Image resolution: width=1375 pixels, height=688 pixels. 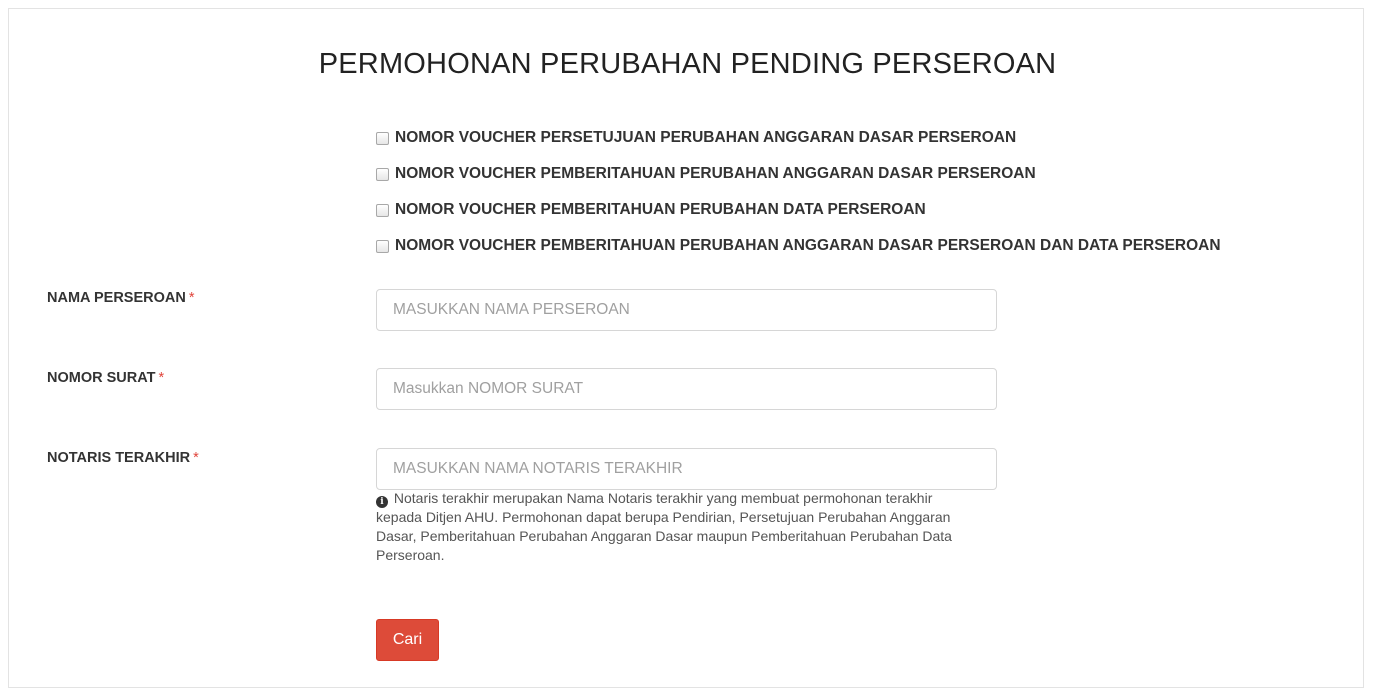 I want to click on last-notary-label-text: NOTARIS TERAKHIR, so click(x=119, y=458).